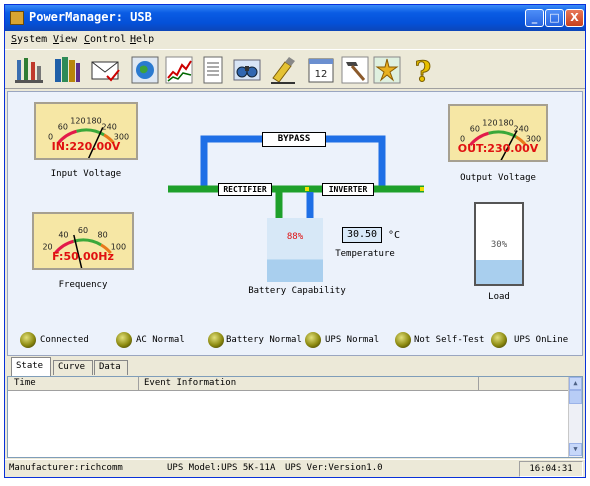 The image size is (590, 486). I want to click on menu-bar: System View Control Help, so click(295, 40).